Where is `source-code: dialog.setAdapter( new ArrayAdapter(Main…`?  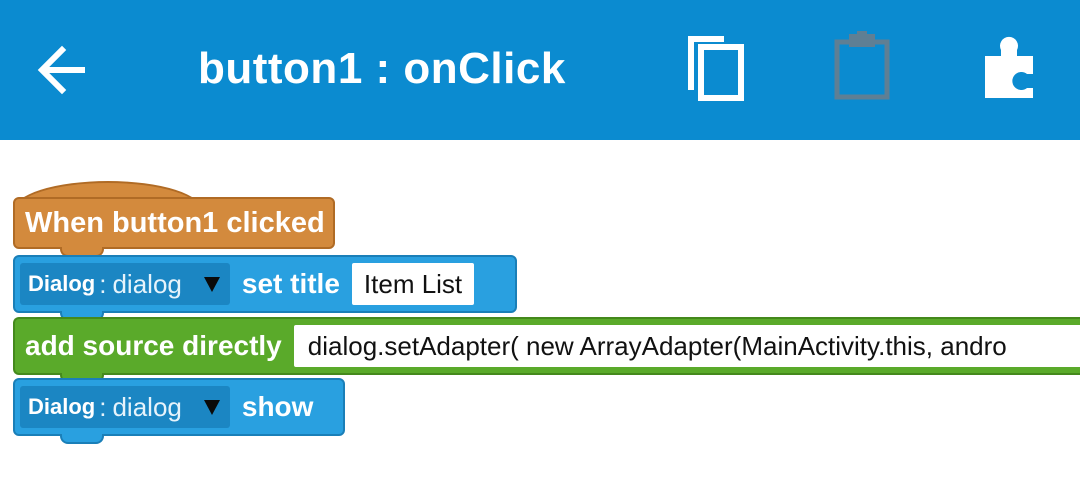
source-code: dialog.setAdapter( new ArrayAdapter(Main… is located at coordinates (657, 345).